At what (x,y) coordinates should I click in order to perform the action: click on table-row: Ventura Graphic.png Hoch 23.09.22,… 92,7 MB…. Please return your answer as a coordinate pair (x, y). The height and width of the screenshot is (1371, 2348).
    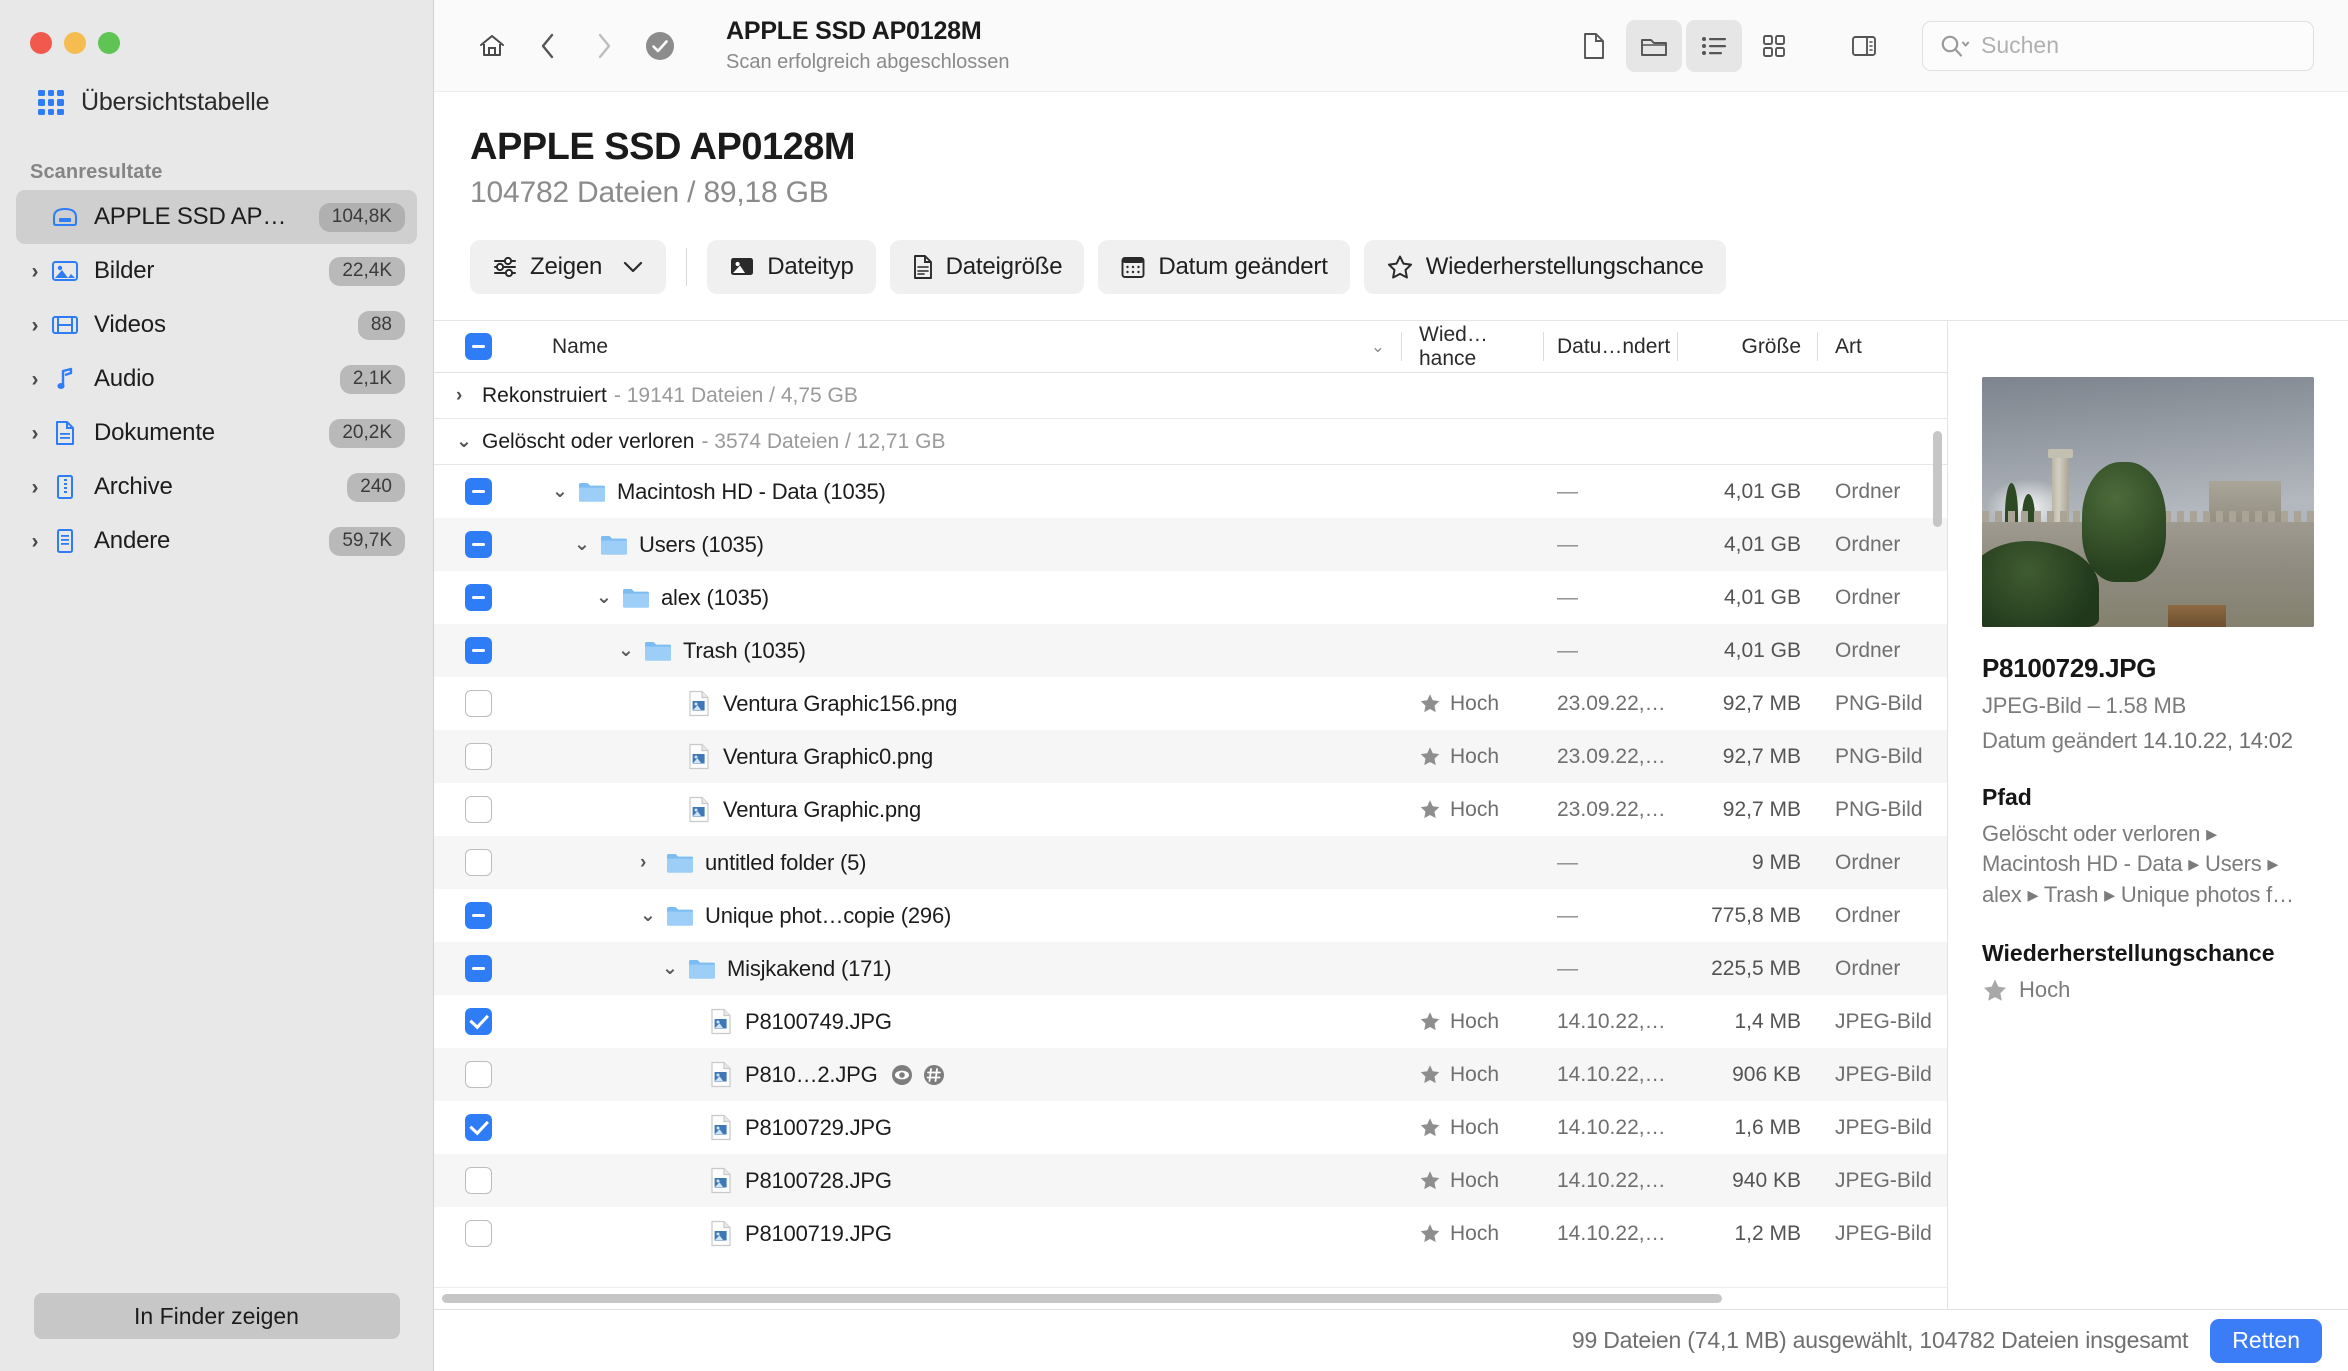
    Looking at the image, I should click on (1190, 809).